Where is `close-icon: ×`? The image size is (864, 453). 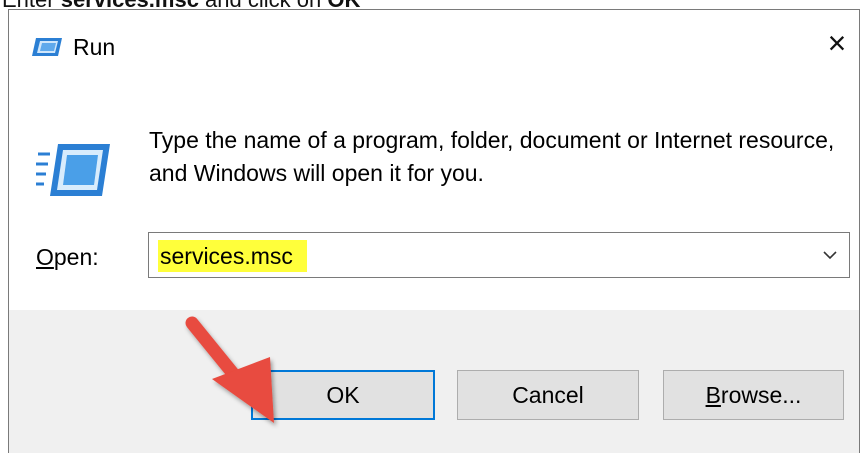 close-icon: × is located at coordinates (837, 43).